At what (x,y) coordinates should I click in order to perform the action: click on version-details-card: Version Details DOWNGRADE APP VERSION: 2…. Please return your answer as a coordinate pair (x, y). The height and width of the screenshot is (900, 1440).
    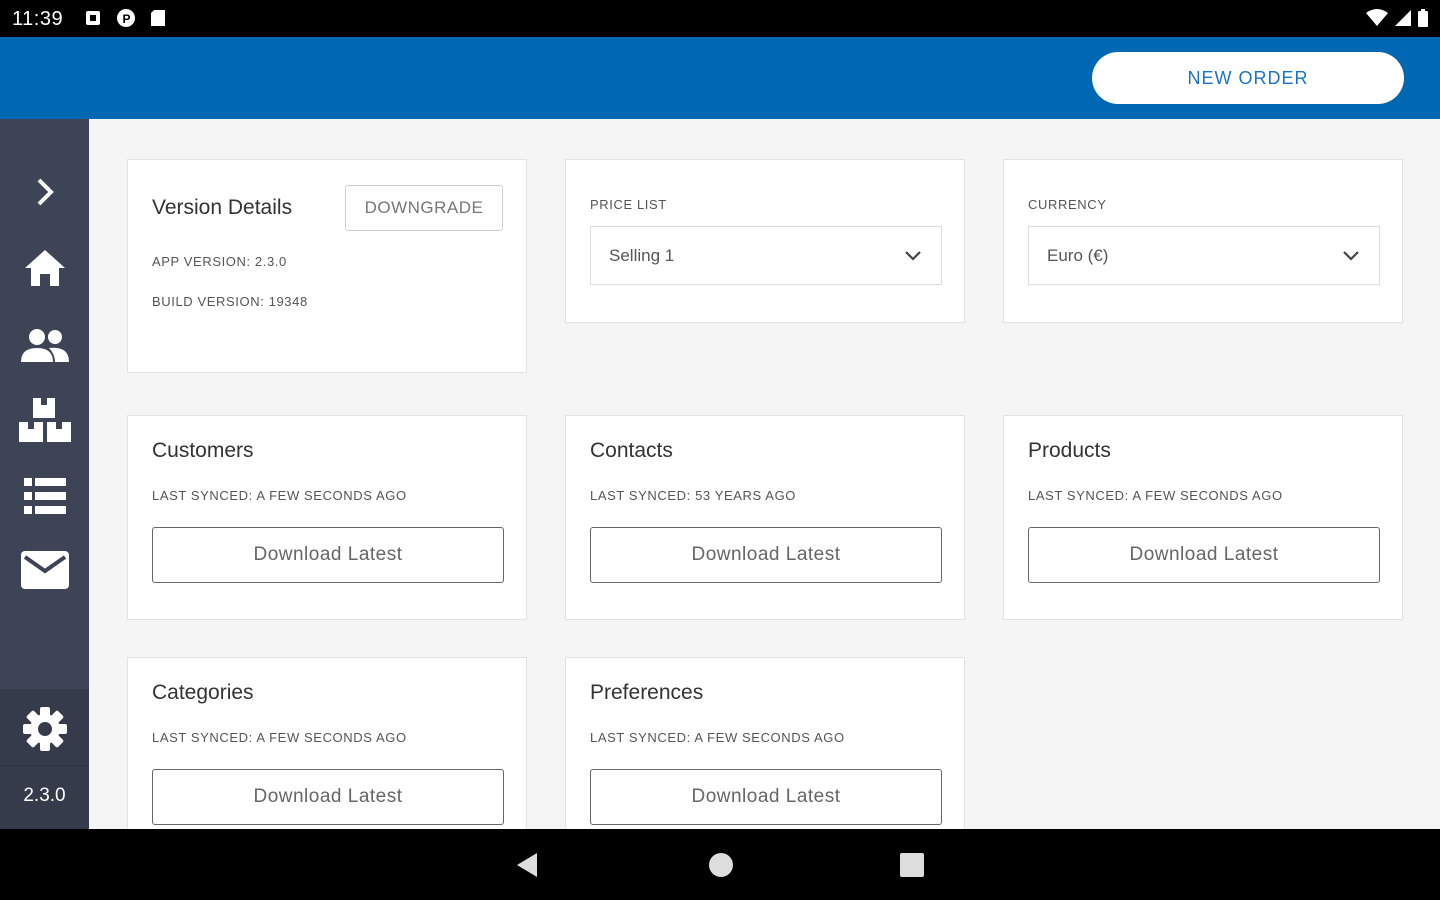
    Looking at the image, I should click on (327, 266).